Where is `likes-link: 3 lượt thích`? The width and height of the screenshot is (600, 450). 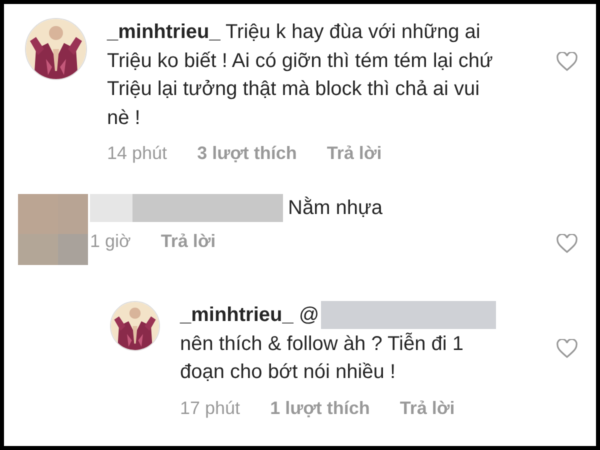
likes-link: 3 lượt thích is located at coordinates (247, 153).